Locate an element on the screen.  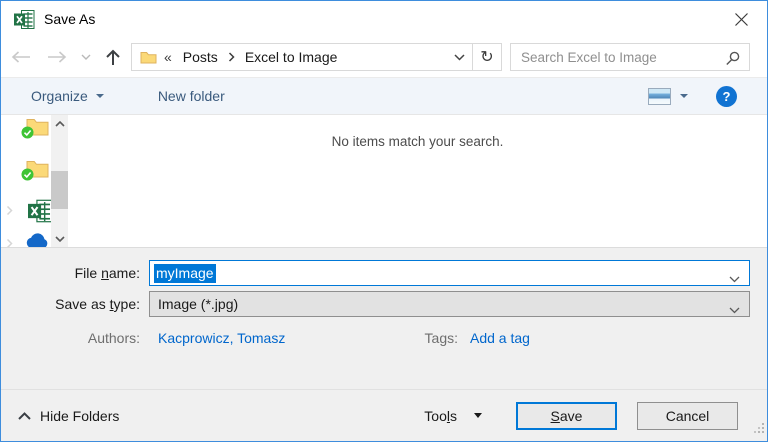
onedrive-cloud-icon is located at coordinates (37, 240).